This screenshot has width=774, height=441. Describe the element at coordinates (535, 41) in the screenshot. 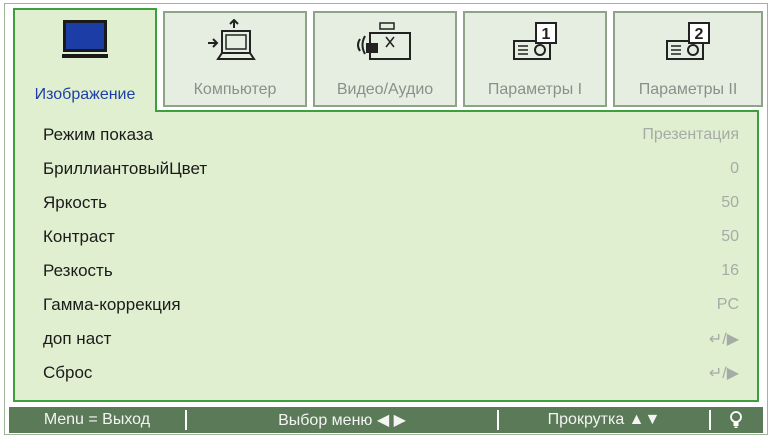

I see `settings-1-icon: 1` at that location.